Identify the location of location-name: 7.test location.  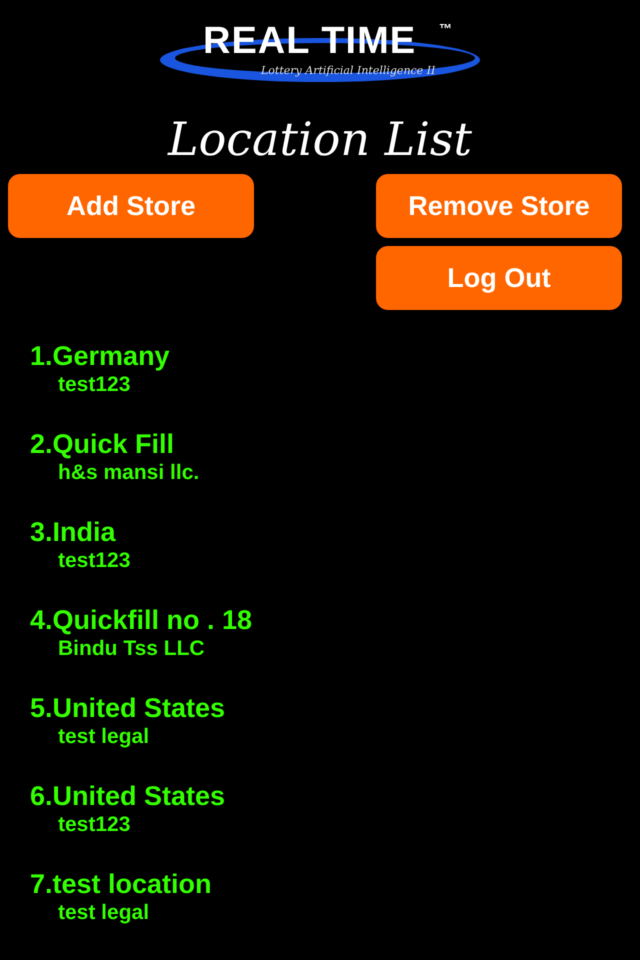
(335, 884).